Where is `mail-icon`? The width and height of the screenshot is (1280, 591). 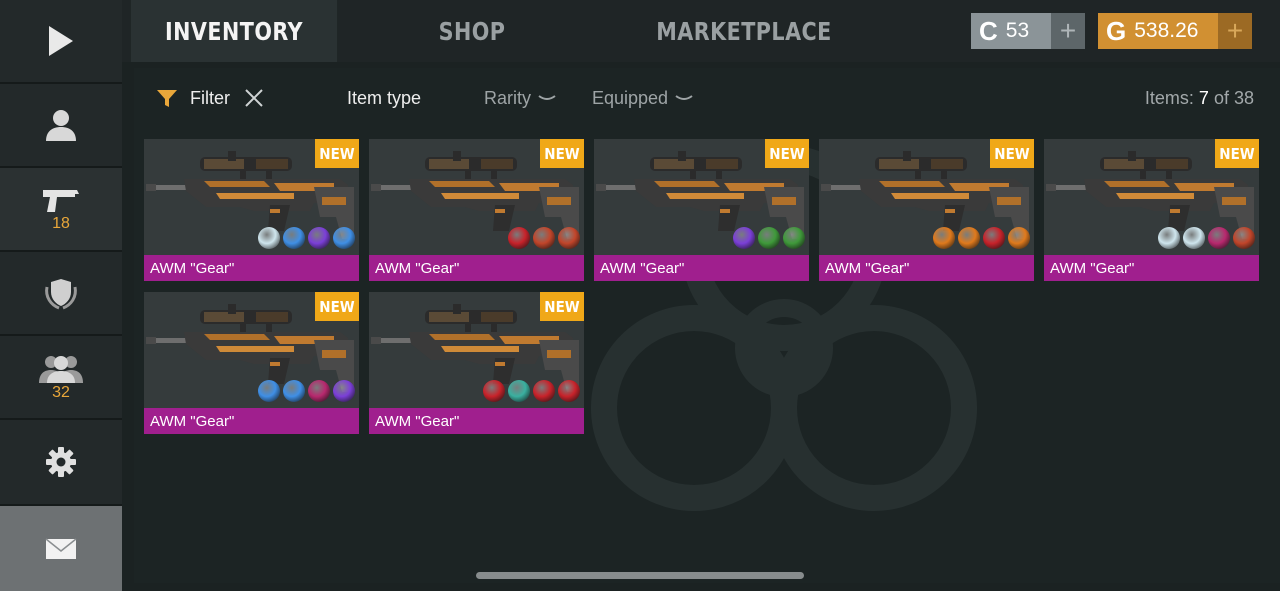 mail-icon is located at coordinates (61, 548).